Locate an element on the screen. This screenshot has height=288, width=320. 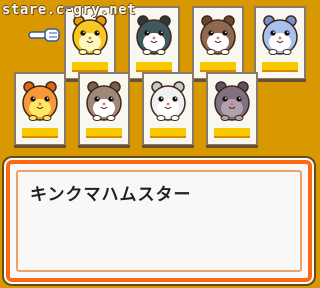
watermark-text: stare.c-gry.net is located at coordinates (69, 10).